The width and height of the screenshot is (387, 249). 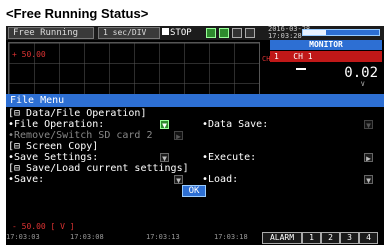 What do you see at coordinates (178, 180) in the screenshot?
I see `save-dropdown: ▼` at bounding box center [178, 180].